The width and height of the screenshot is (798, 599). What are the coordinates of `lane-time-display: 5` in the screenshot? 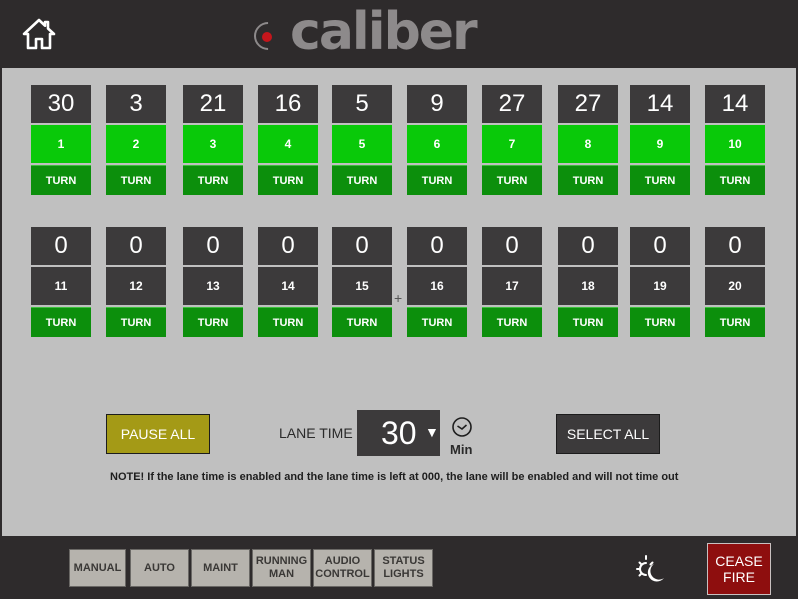 It's located at (362, 104).